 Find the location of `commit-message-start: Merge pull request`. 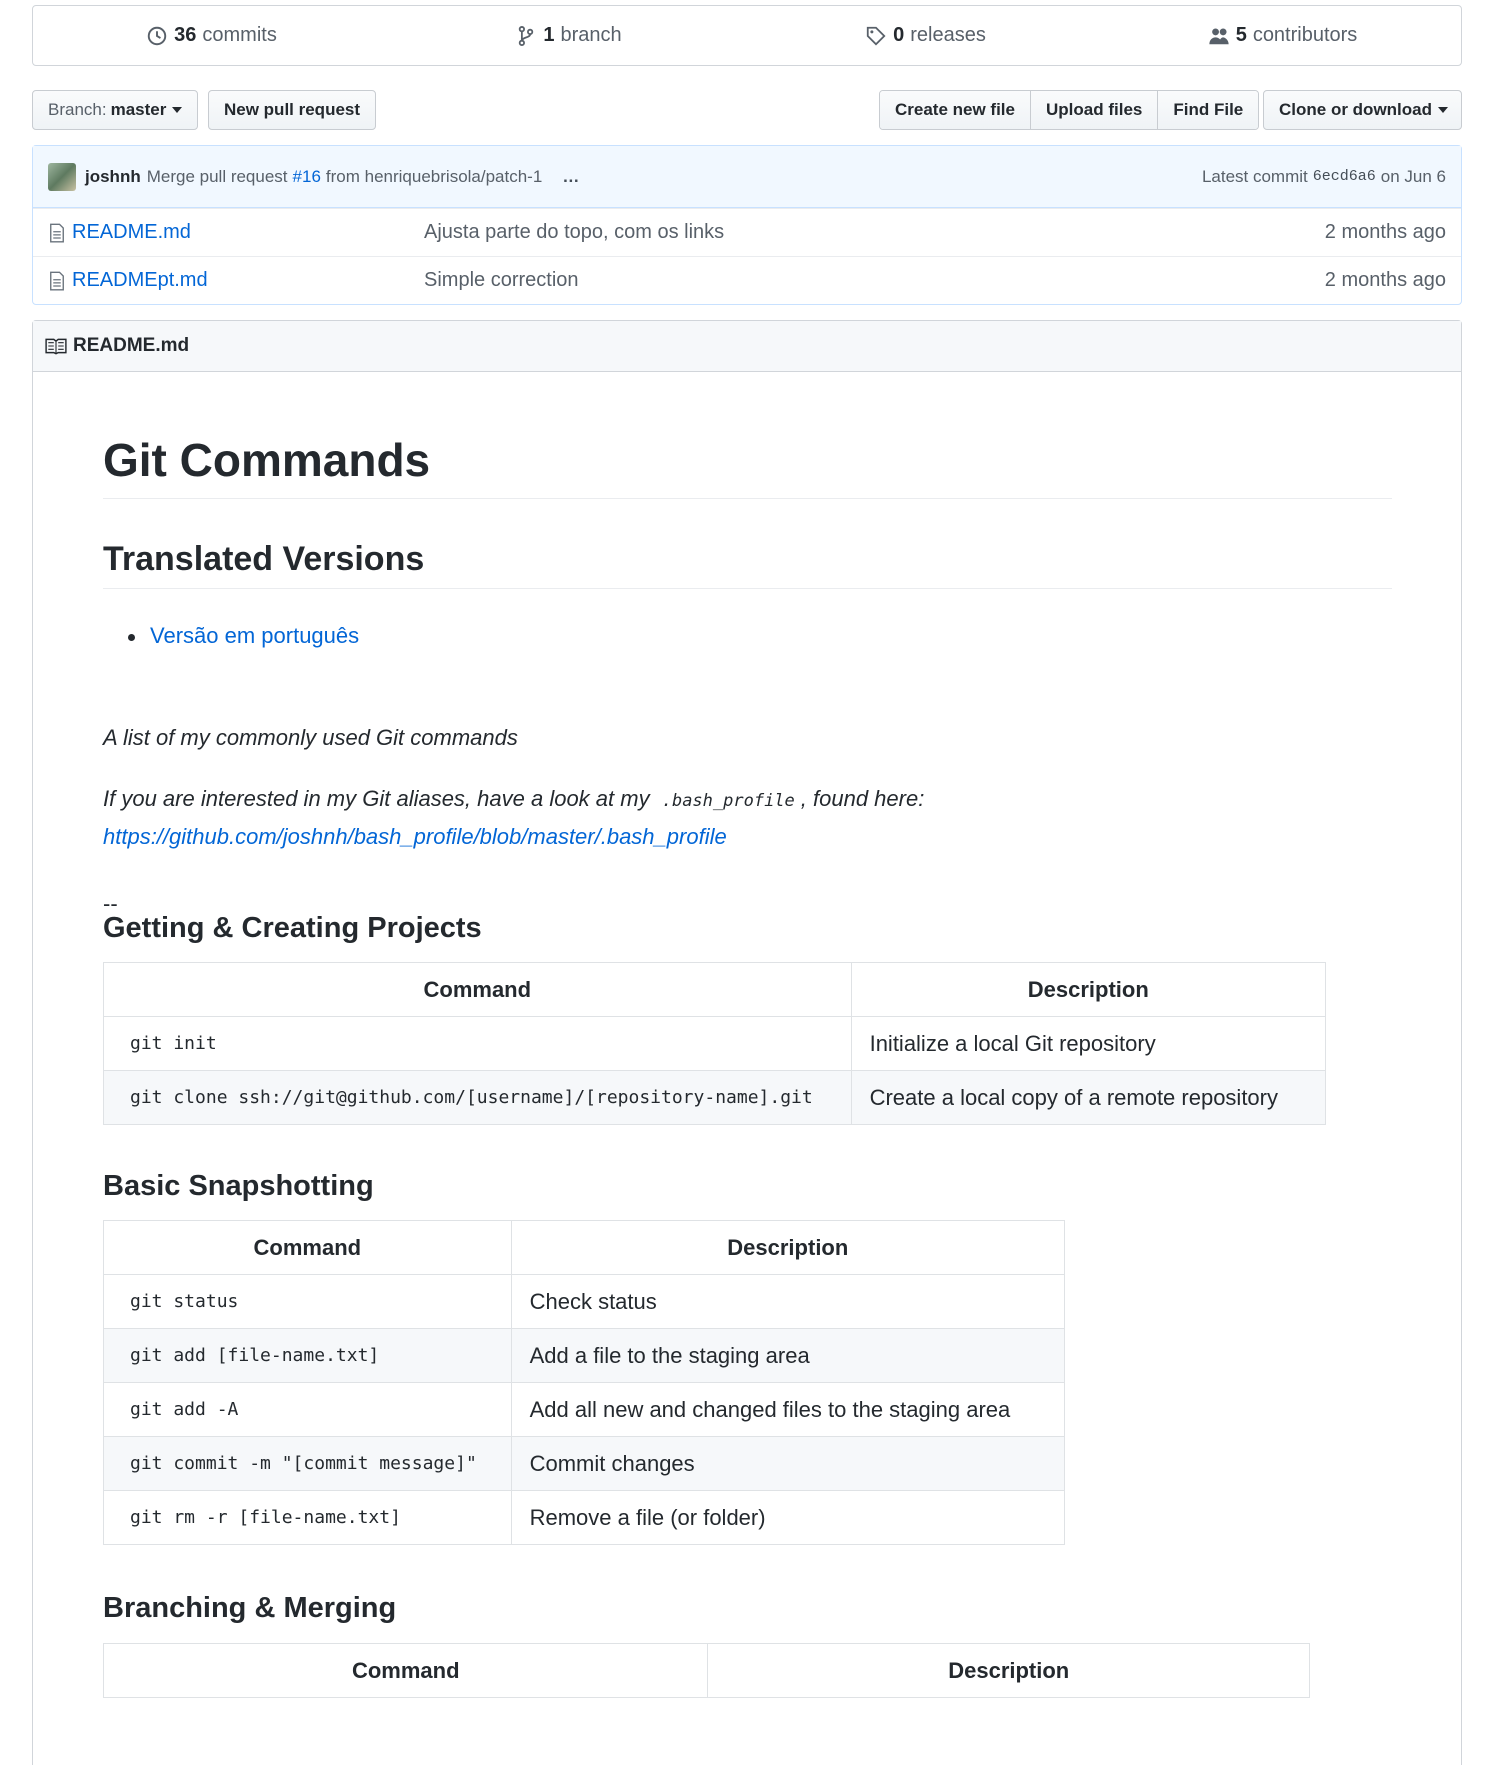

commit-message-start: Merge pull request is located at coordinates (217, 177).